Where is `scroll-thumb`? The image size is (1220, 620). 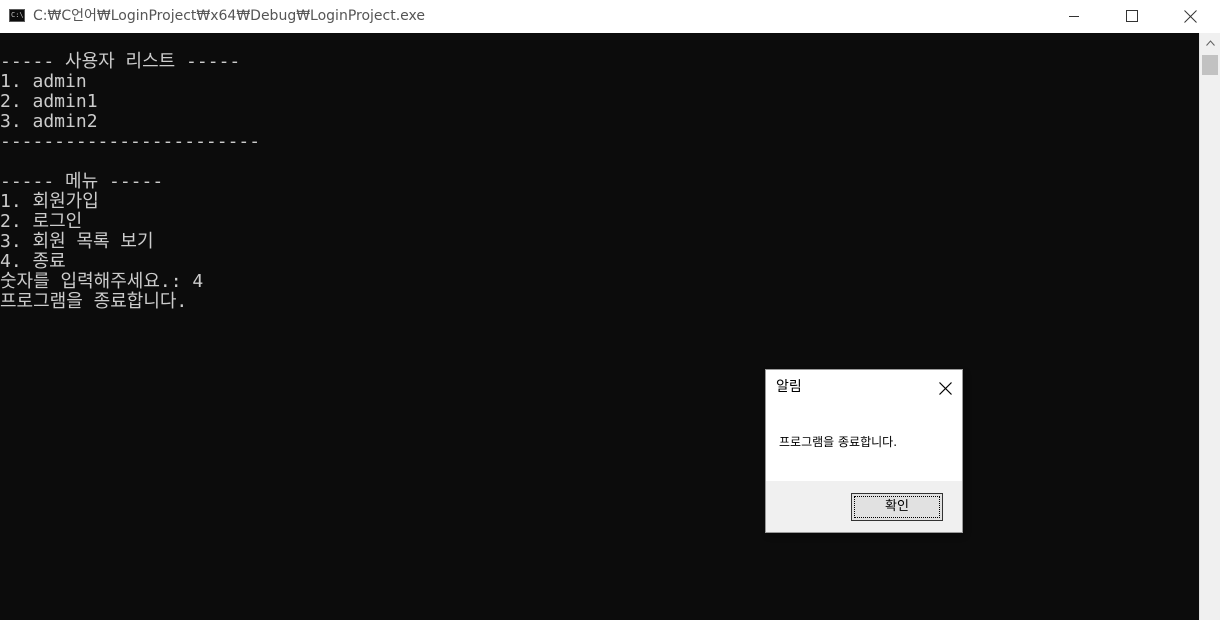 scroll-thumb is located at coordinates (1210, 65).